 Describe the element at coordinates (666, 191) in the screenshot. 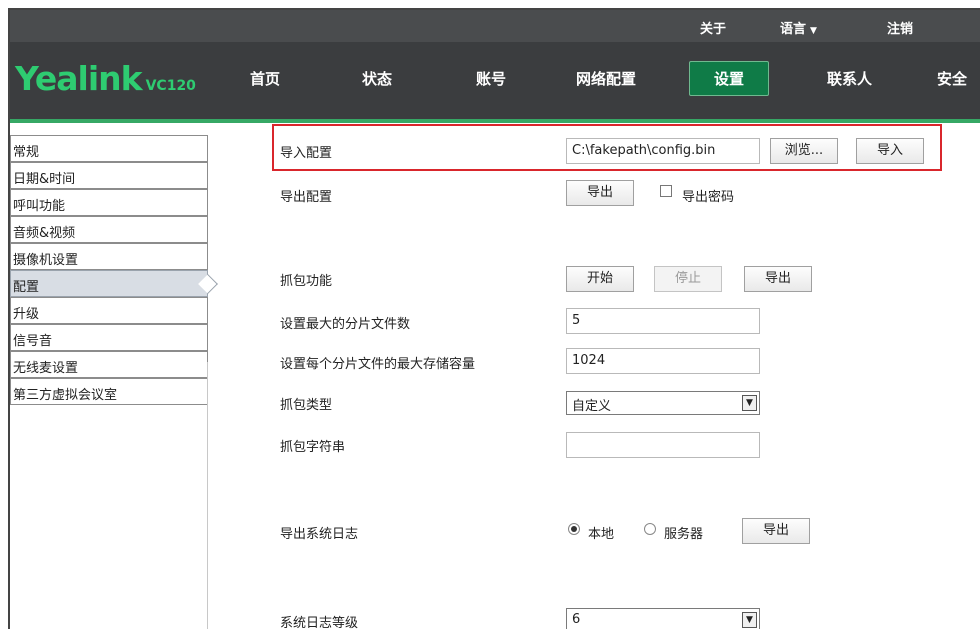

I see `export-password-checkbox` at that location.